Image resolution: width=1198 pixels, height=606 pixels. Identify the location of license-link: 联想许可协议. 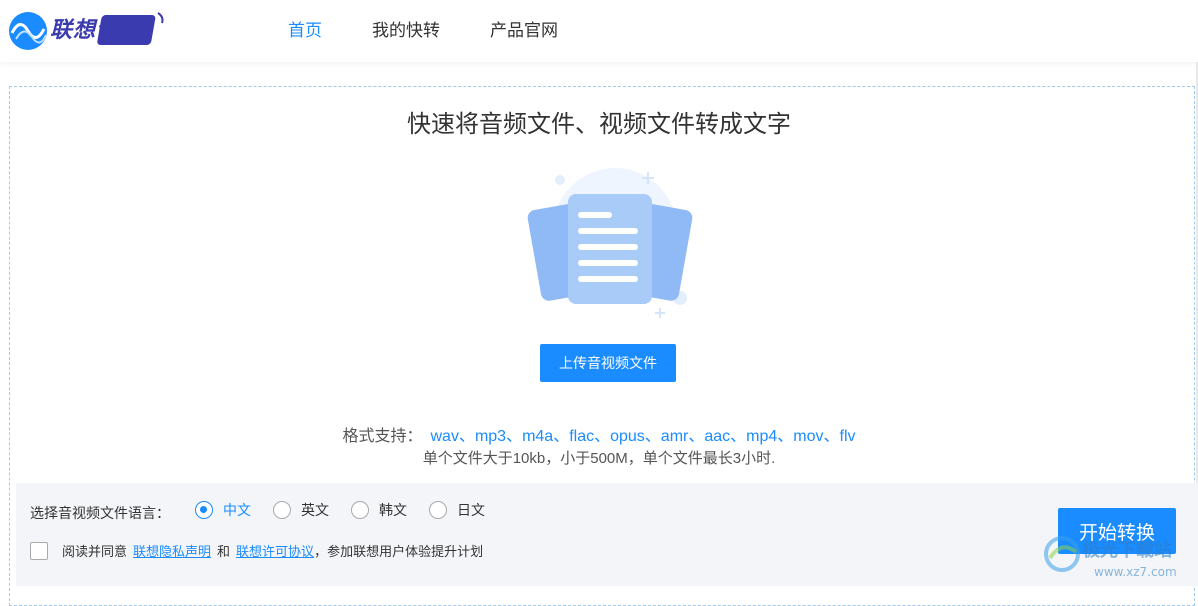
(275, 550).